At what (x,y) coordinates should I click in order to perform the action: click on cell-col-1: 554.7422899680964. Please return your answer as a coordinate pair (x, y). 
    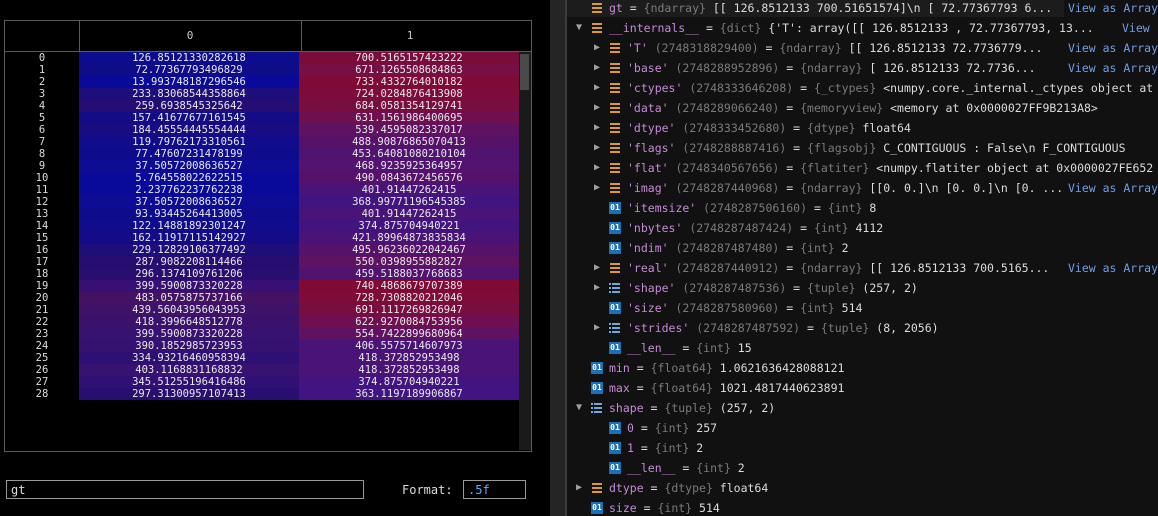
    Looking at the image, I should click on (409, 334).